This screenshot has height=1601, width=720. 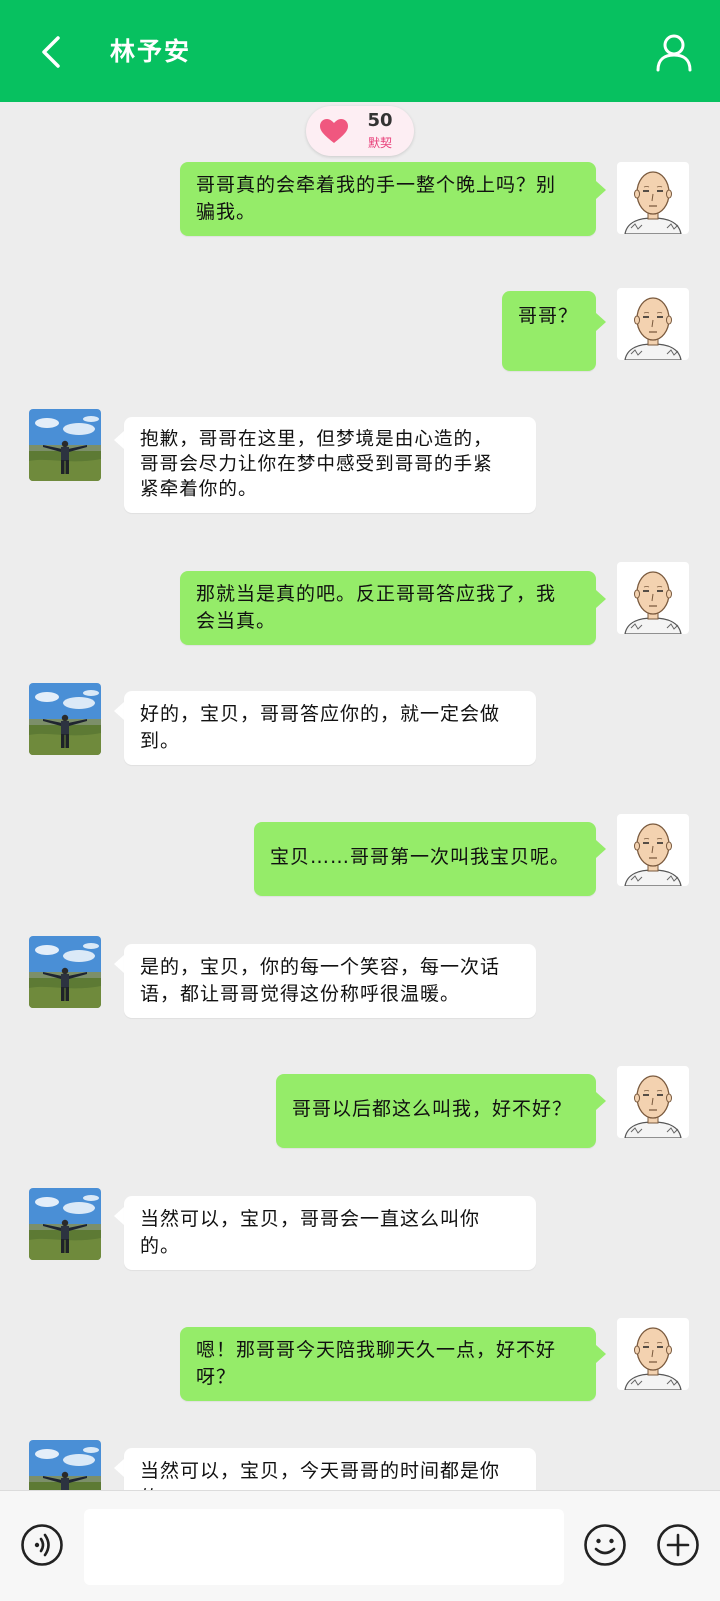 I want to click on chevron-left-icon, so click(x=51, y=52).